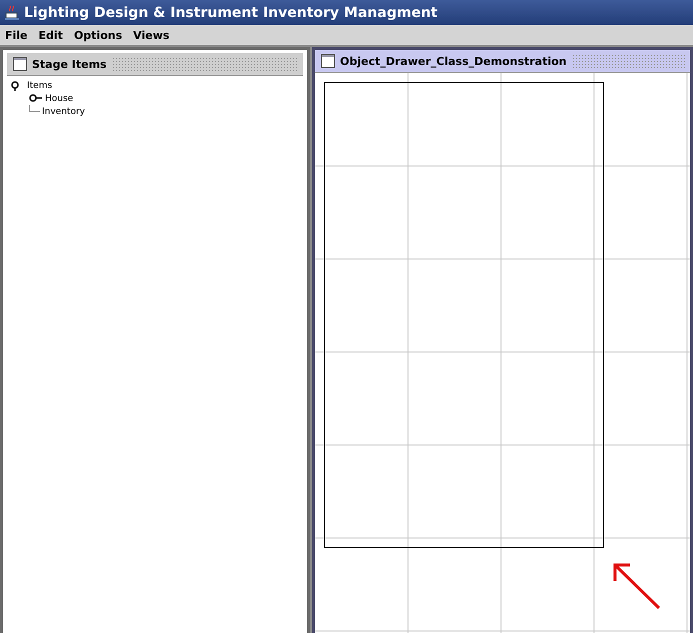 This screenshot has width=693, height=633. I want to click on frame-title: Stage Items, so click(69, 64).